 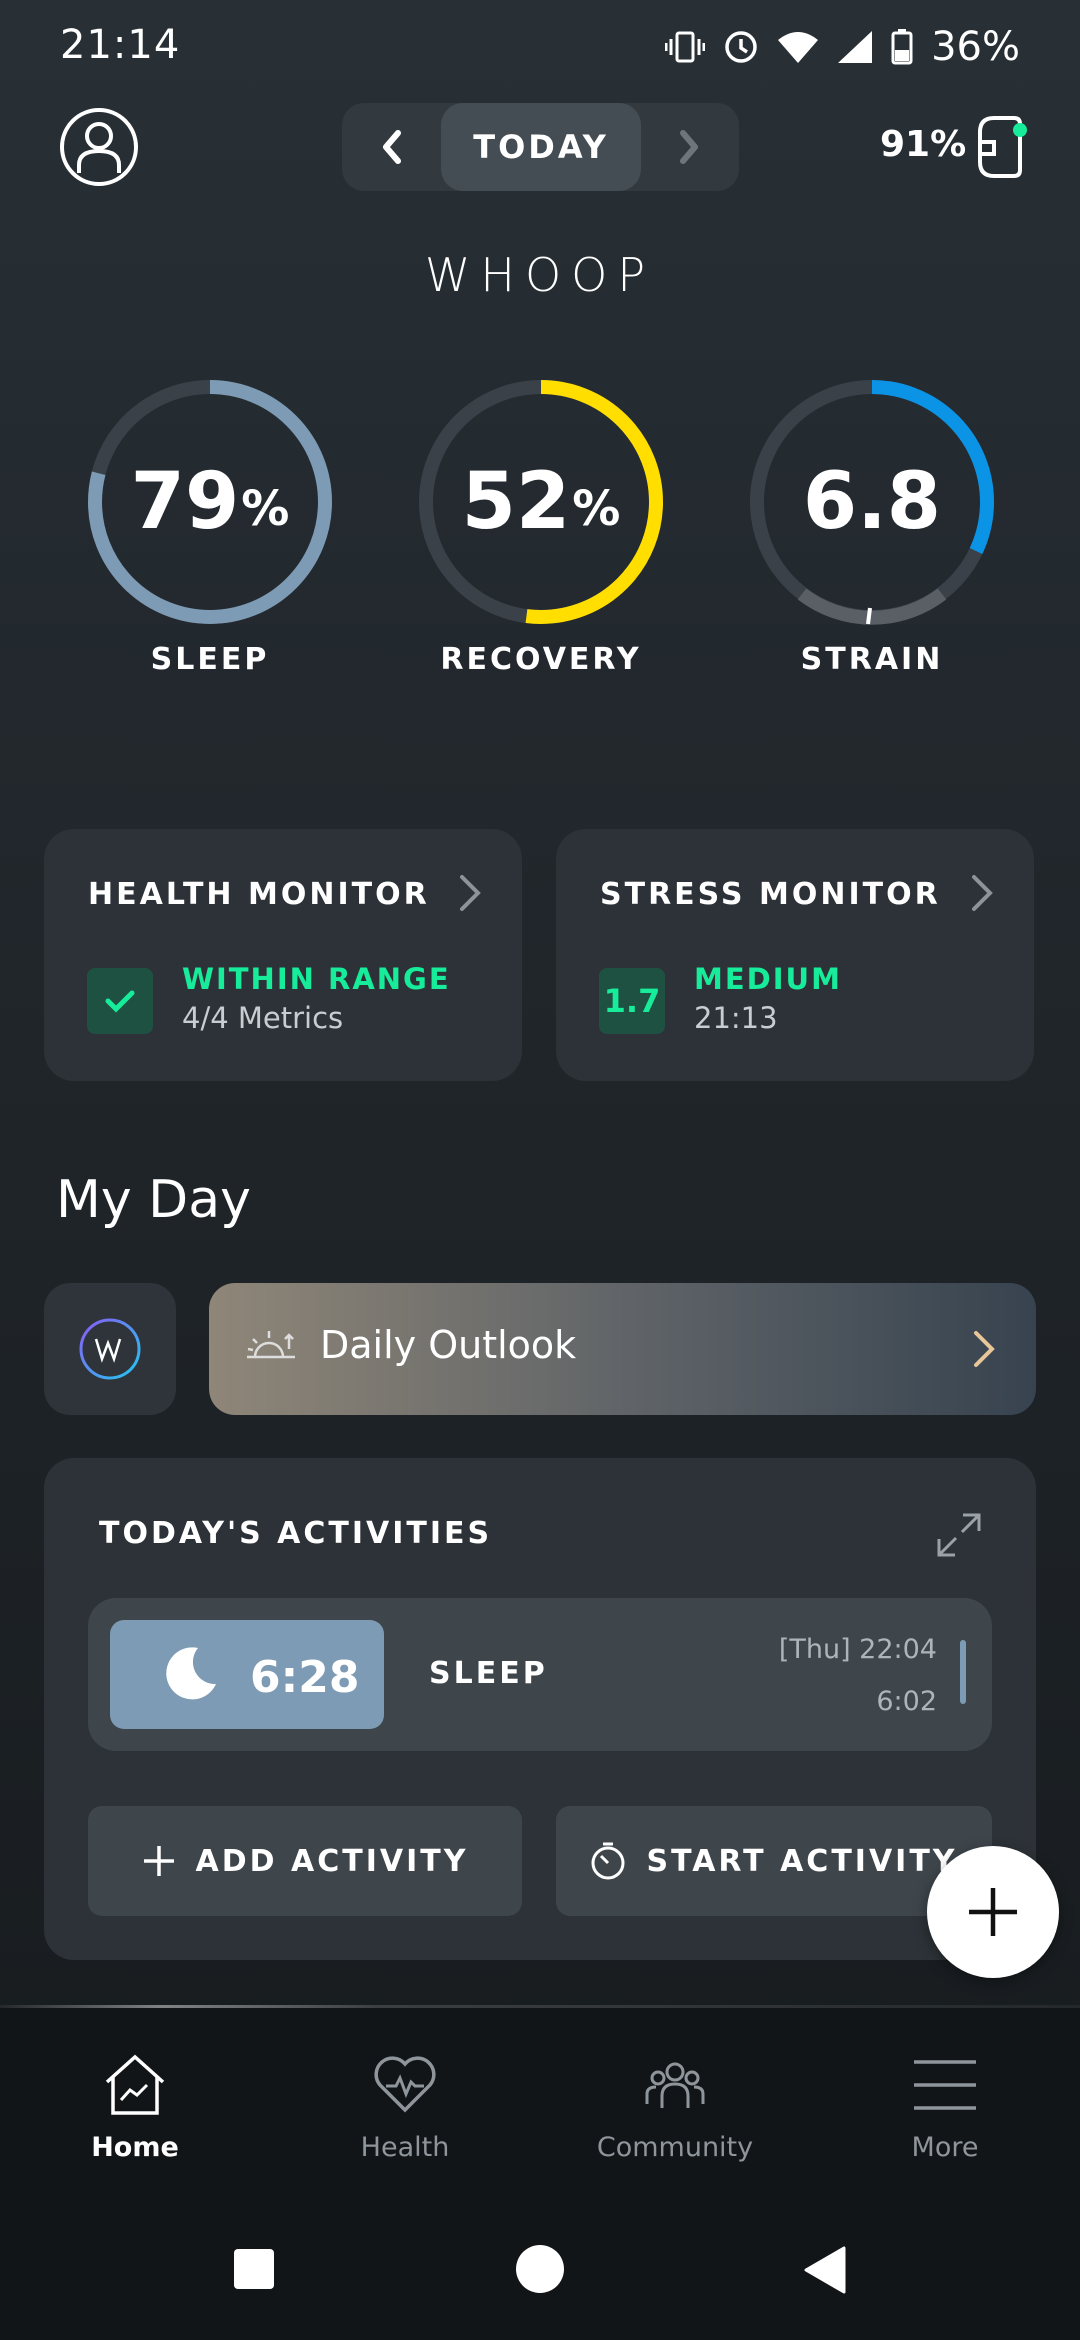 I want to click on heart-icon, so click(x=405, y=2084).